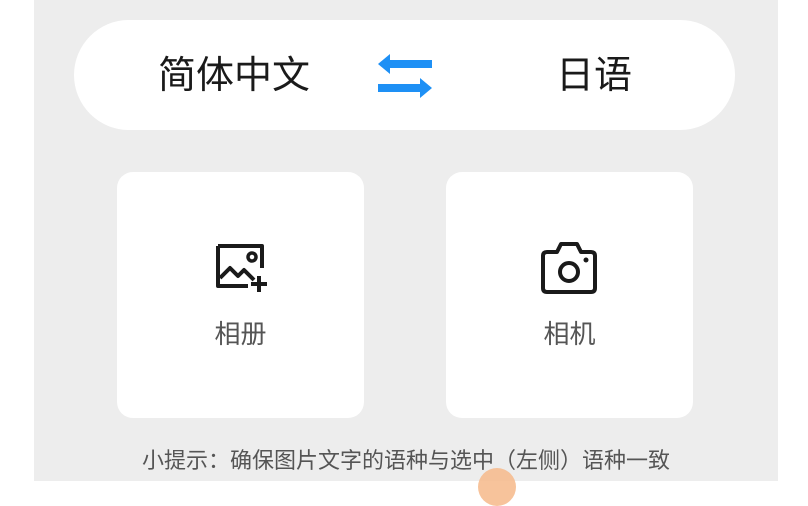 This screenshot has width=808, height=506. What do you see at coordinates (240, 335) in the screenshot?
I see `album-label: 相册` at bounding box center [240, 335].